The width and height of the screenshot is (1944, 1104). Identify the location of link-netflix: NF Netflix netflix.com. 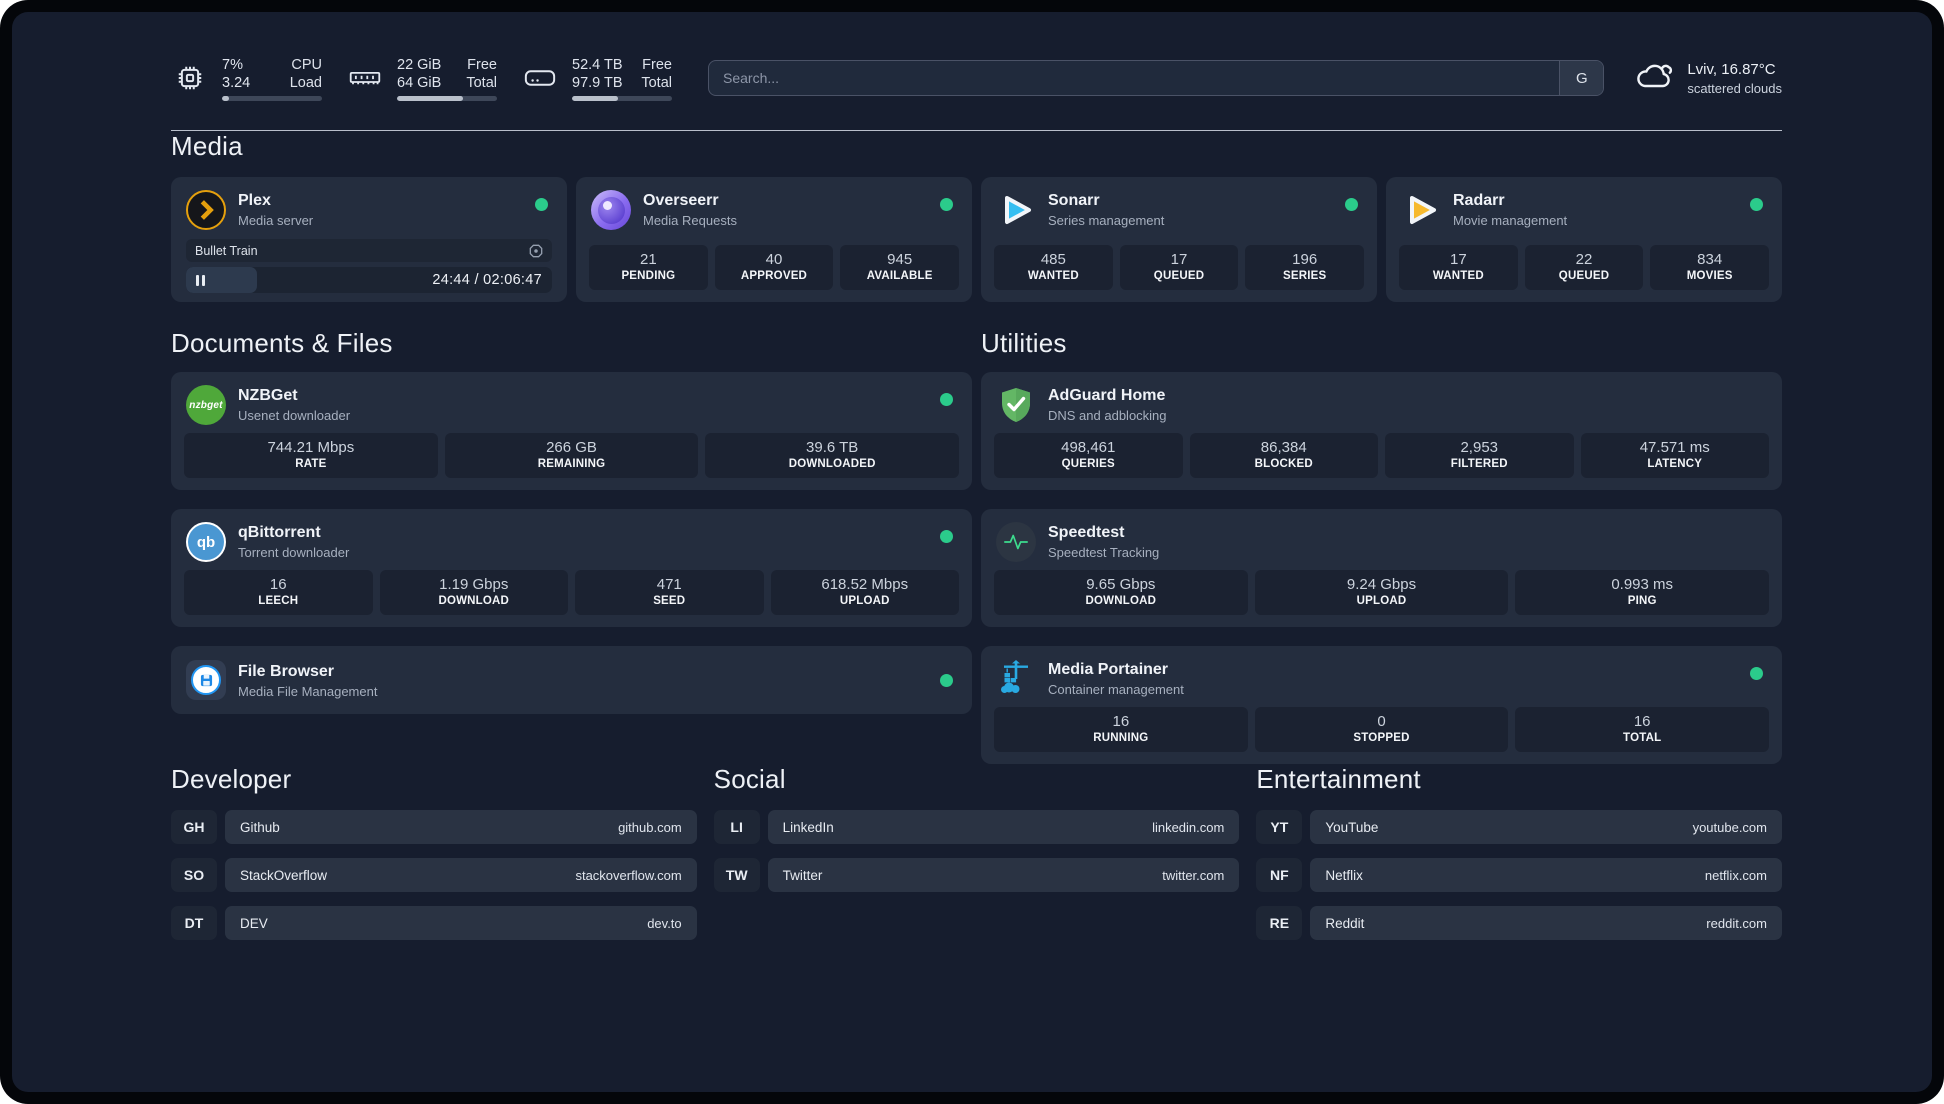
(1519, 875).